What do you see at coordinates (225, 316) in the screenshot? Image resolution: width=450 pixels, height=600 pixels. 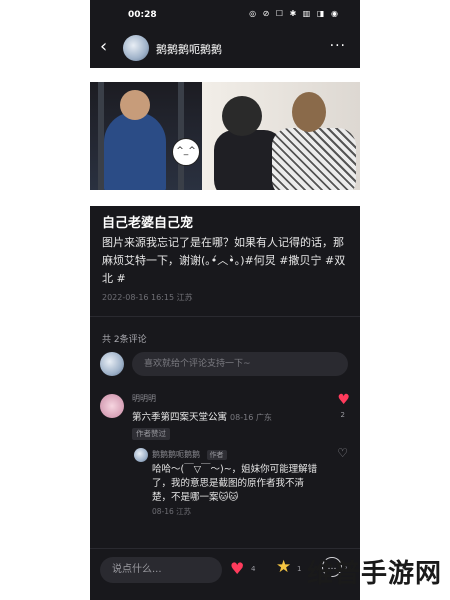 I see `divider` at bounding box center [225, 316].